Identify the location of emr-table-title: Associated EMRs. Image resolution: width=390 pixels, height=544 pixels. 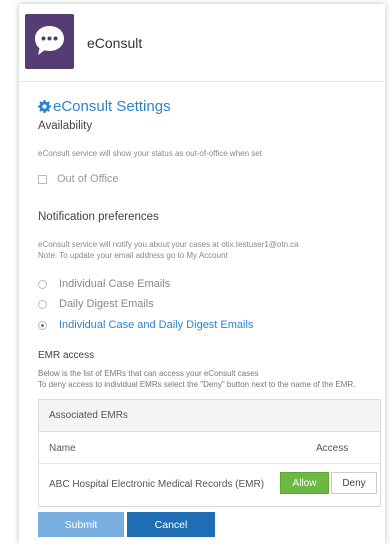
(209, 416).